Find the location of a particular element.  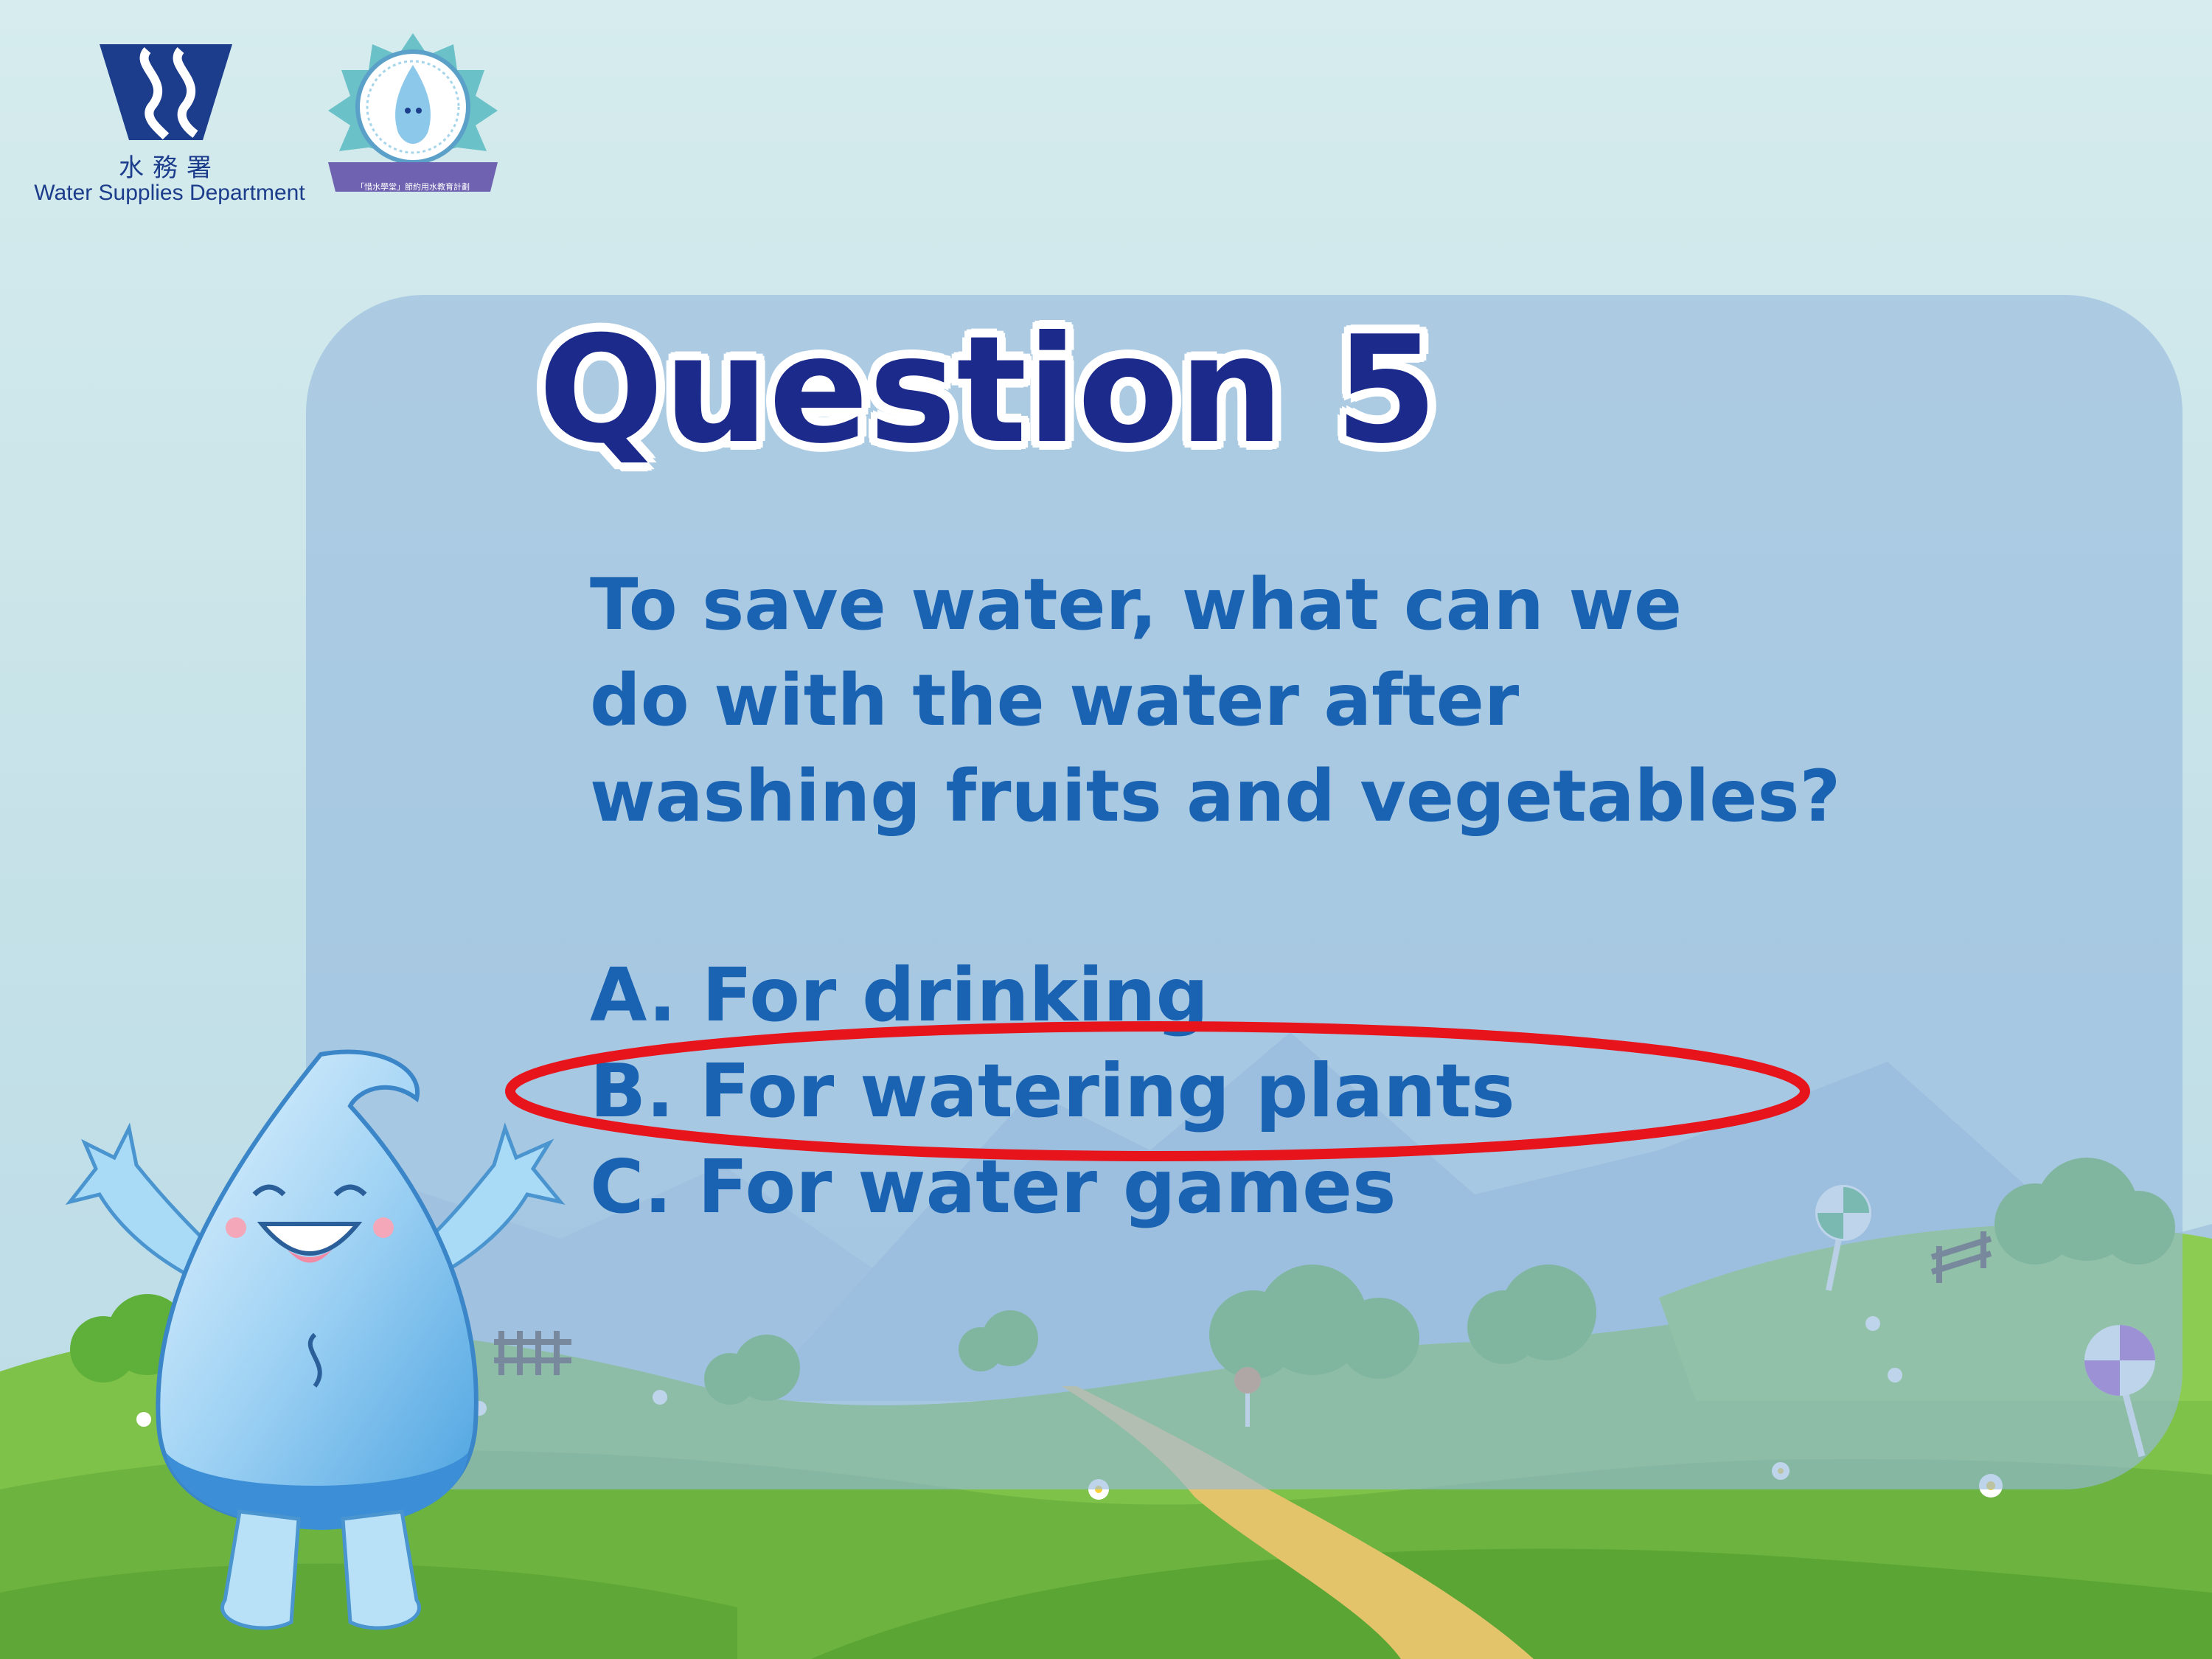

campaign-badge: 「惜水學堂」節約用水教育計劃 is located at coordinates (412, 117).